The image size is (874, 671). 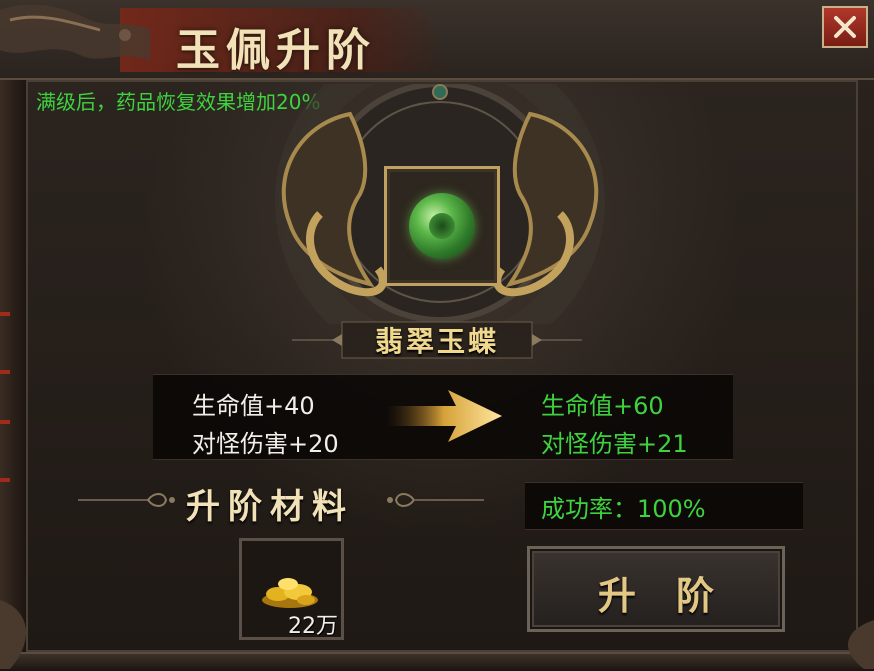 I want to click on current-stat-damage: 对怪伤害+20, so click(x=265, y=444).